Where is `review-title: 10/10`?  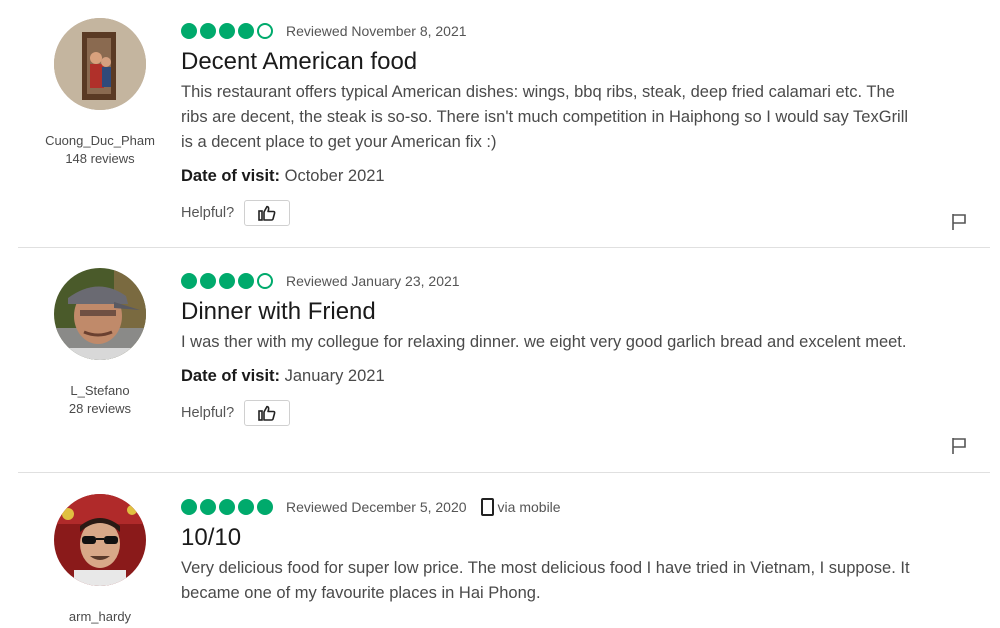
review-title: 10/10 is located at coordinates (551, 538).